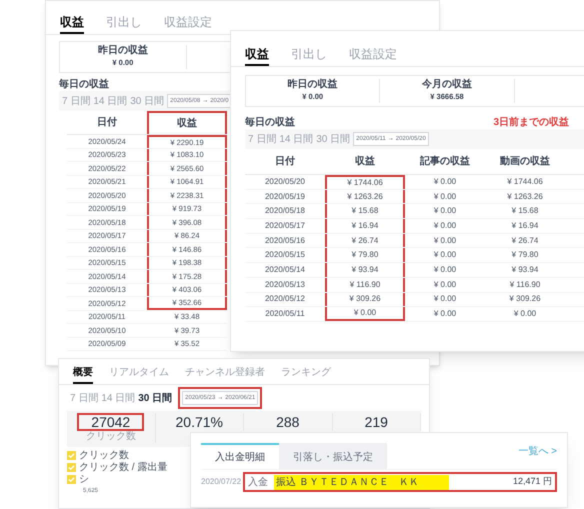 The image size is (584, 509). I want to click on transaction-description: 振込 ＢＹＴＥＤＡＮＣＥ ＫＫ, so click(361, 482).